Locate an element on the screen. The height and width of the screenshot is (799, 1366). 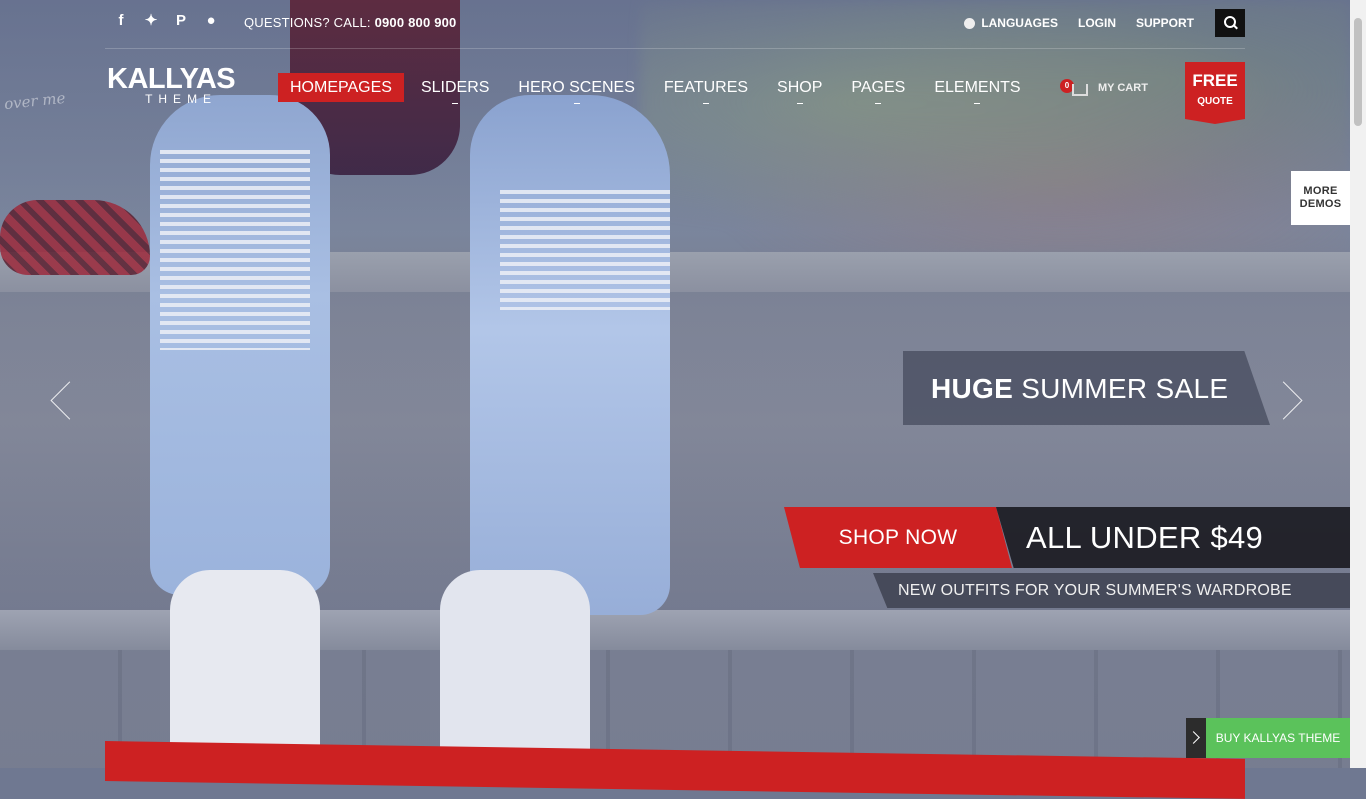
buy-theme-button: BUY KALLYAS THEME is located at coordinates (1278, 738).